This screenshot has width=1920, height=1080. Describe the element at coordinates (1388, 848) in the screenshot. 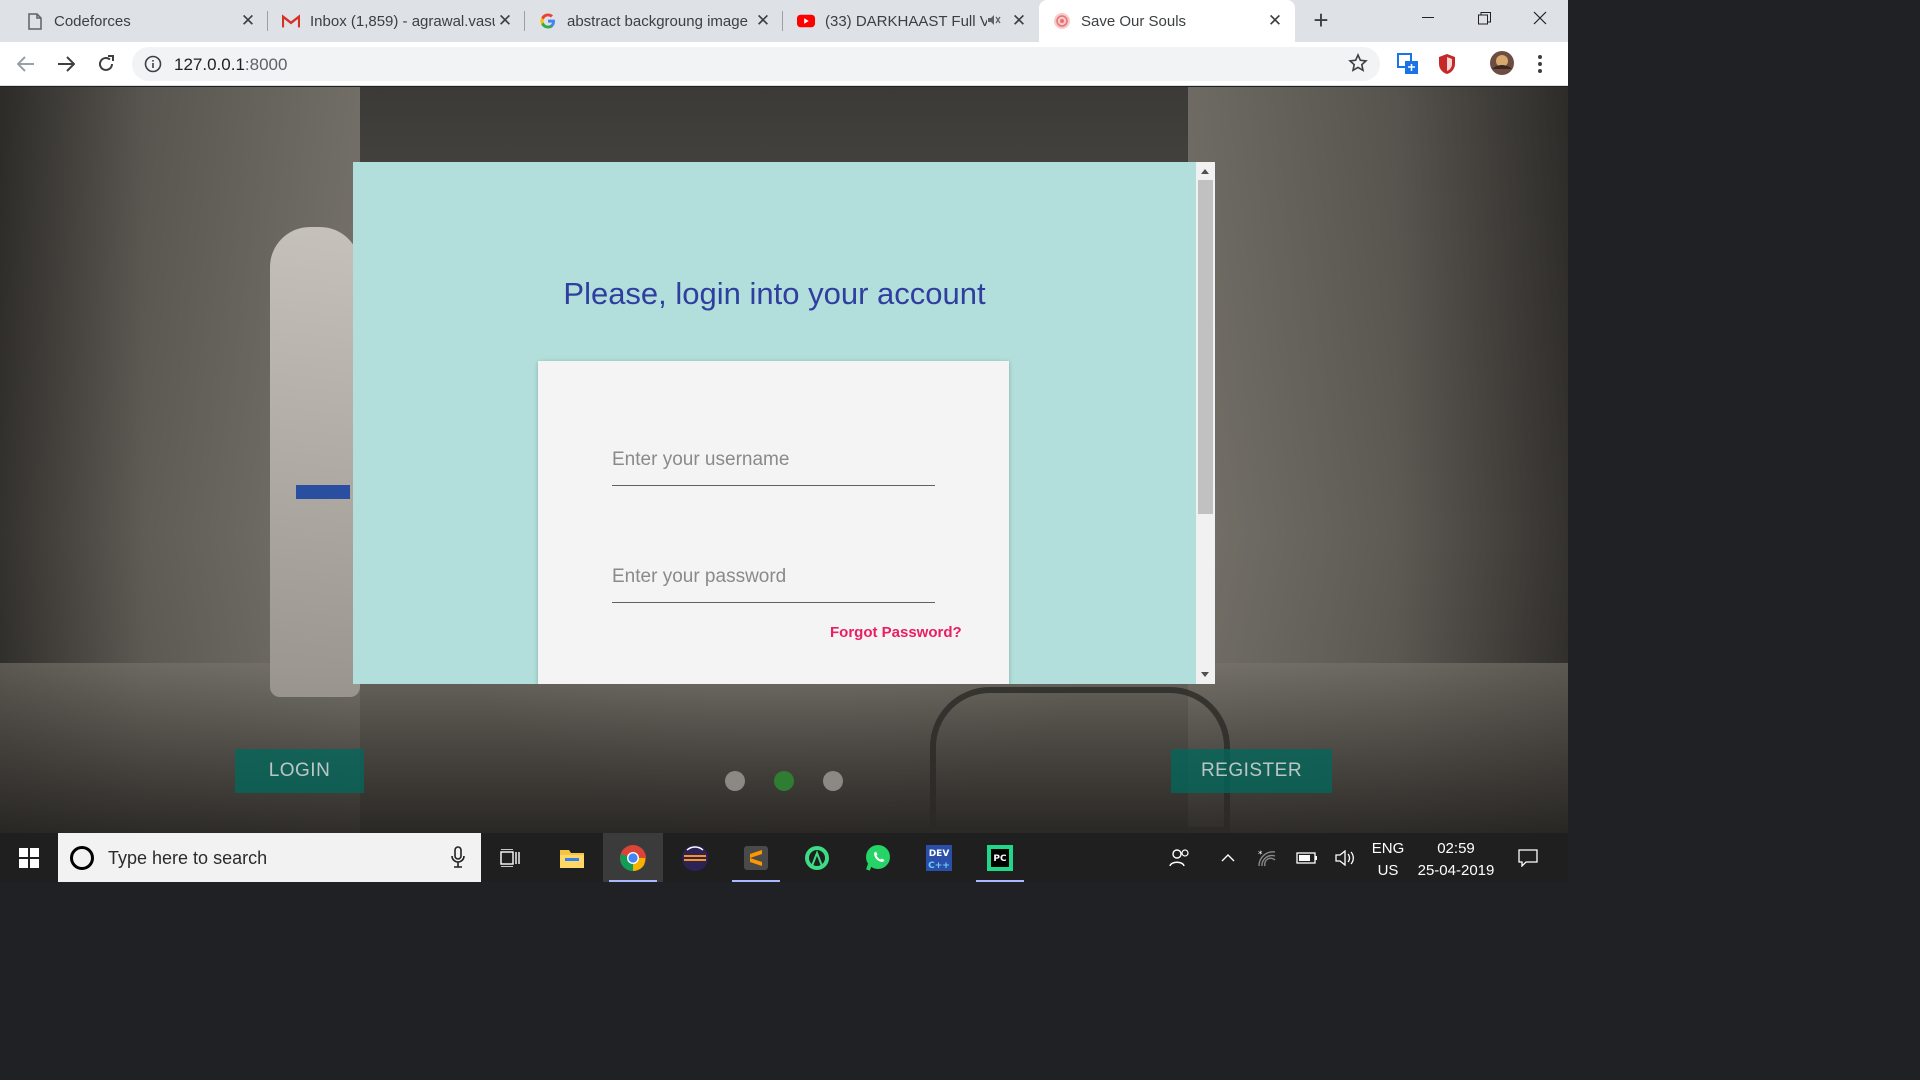

I see `language-code: ENG` at that location.